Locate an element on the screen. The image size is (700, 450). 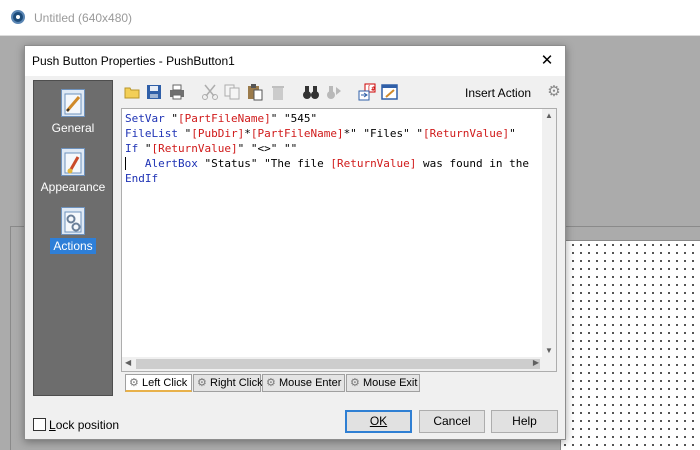
pencil-ruler-icon is located at coordinates (73, 103).